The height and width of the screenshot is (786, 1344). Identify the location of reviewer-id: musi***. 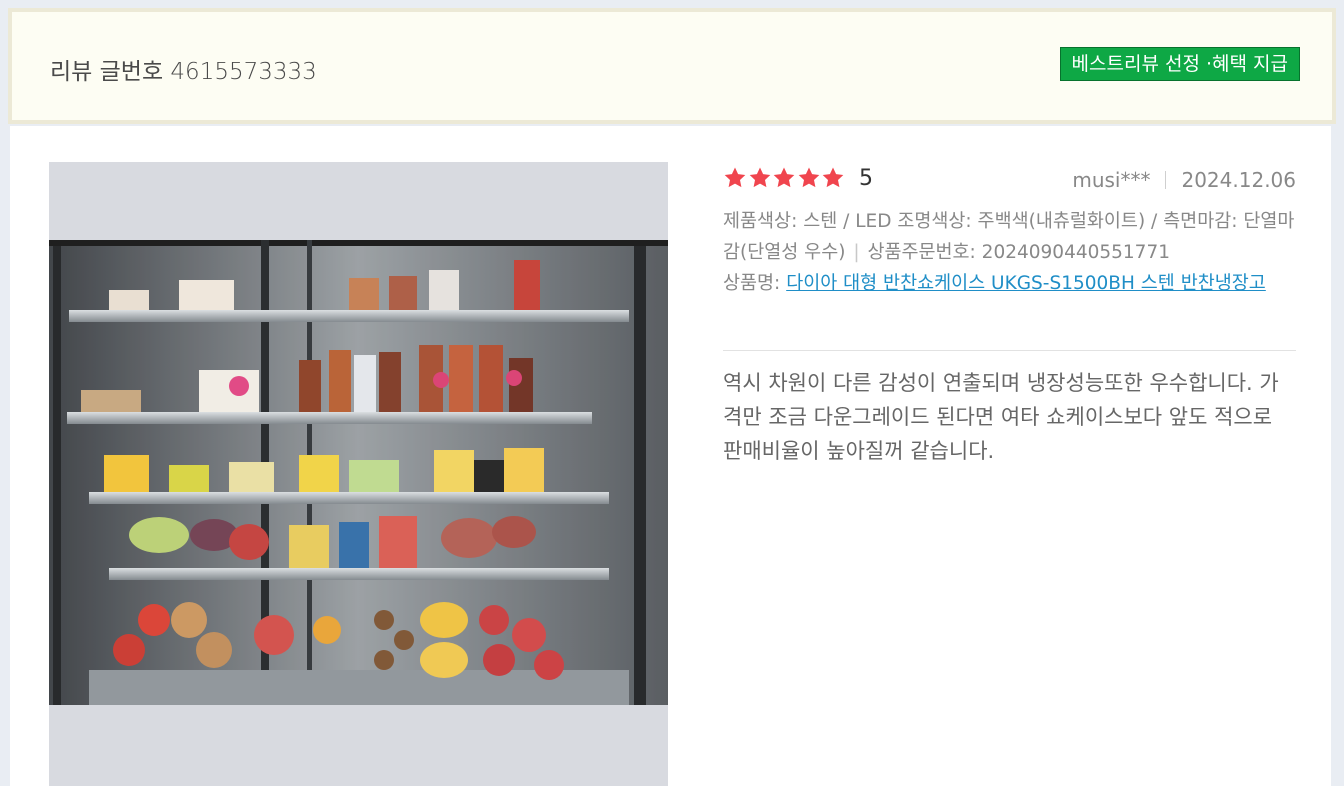
(1111, 180).